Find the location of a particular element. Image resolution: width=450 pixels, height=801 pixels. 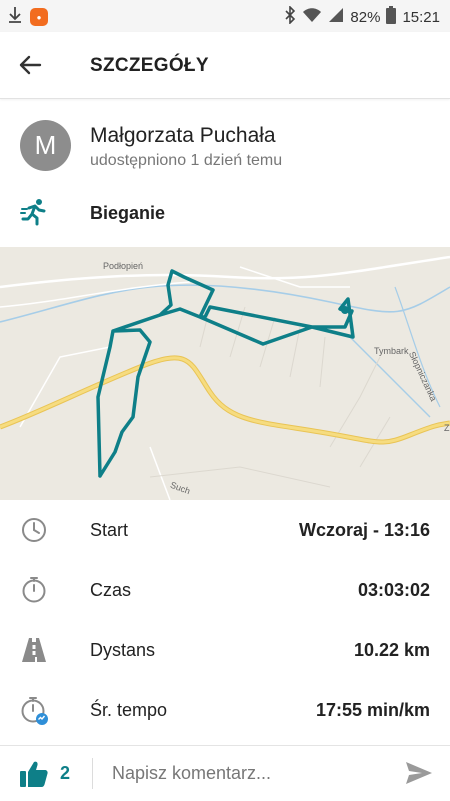

stat-label: Czas is located at coordinates (111, 590).